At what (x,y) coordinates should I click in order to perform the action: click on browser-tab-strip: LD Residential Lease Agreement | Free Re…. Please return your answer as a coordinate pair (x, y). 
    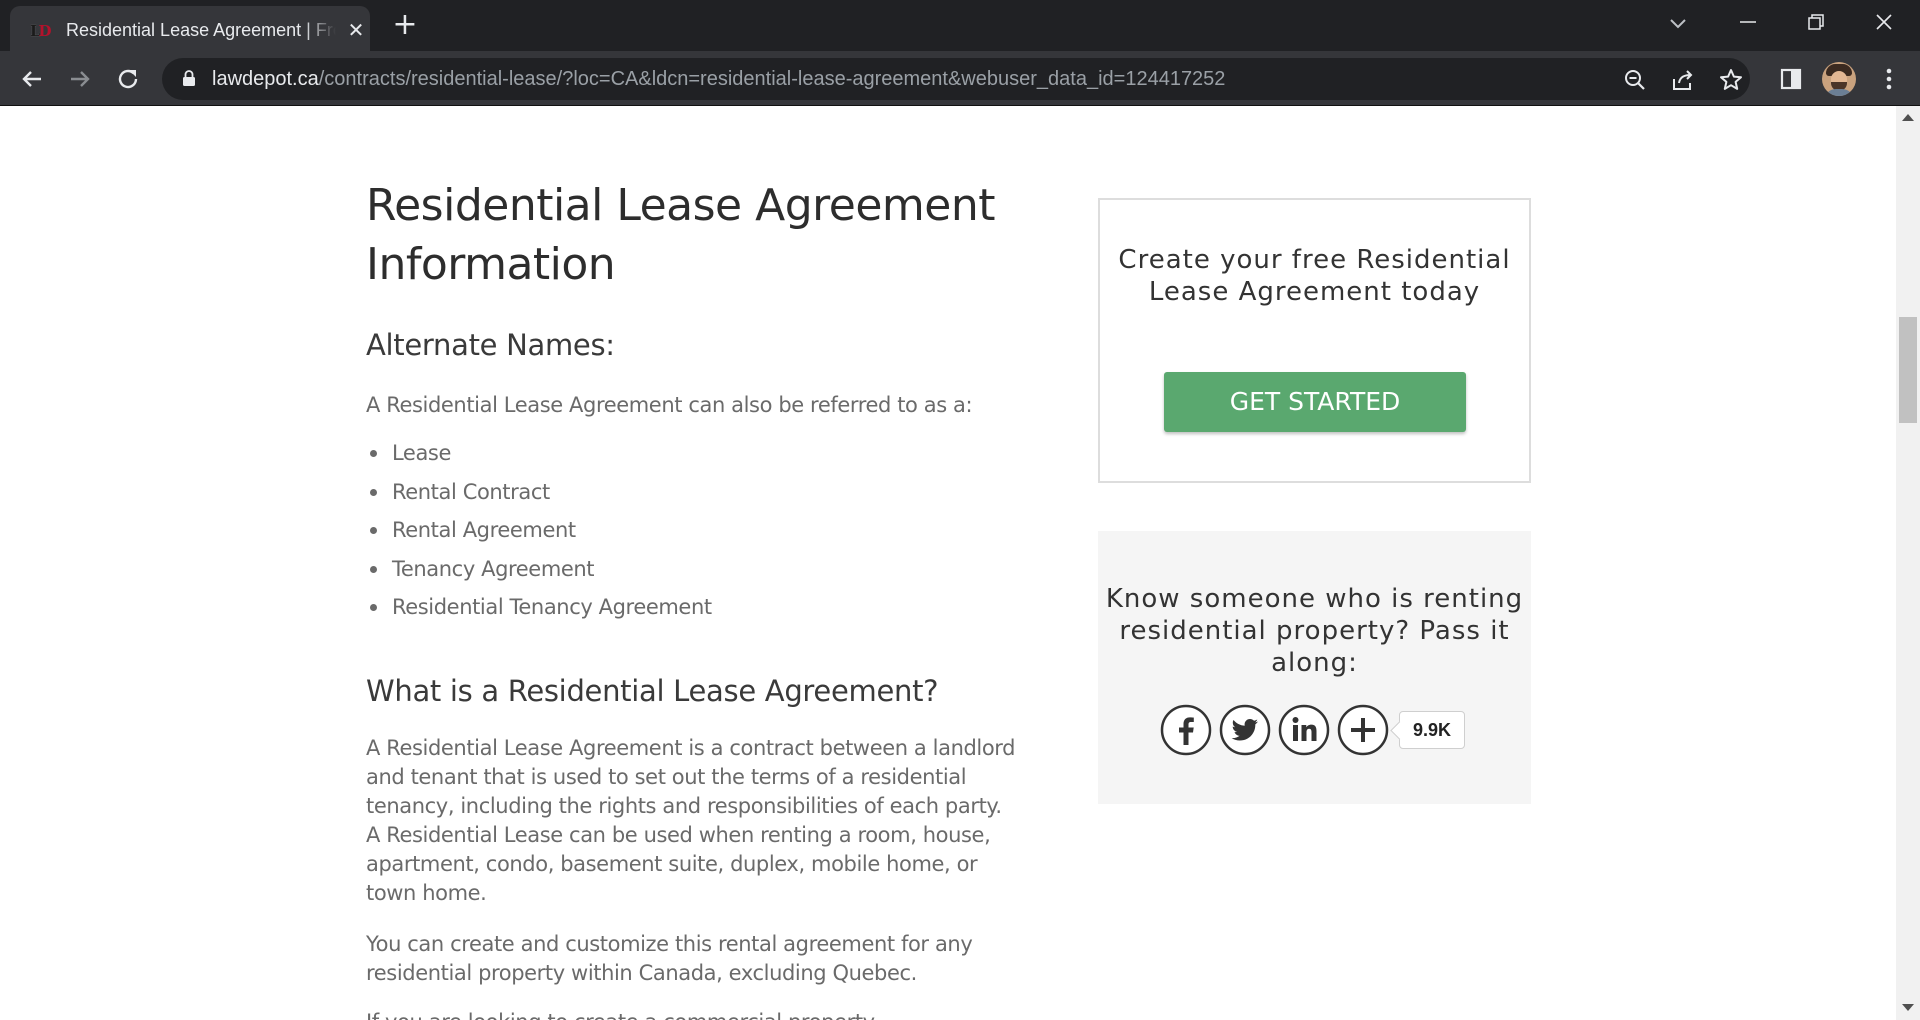
    Looking at the image, I should click on (960, 25).